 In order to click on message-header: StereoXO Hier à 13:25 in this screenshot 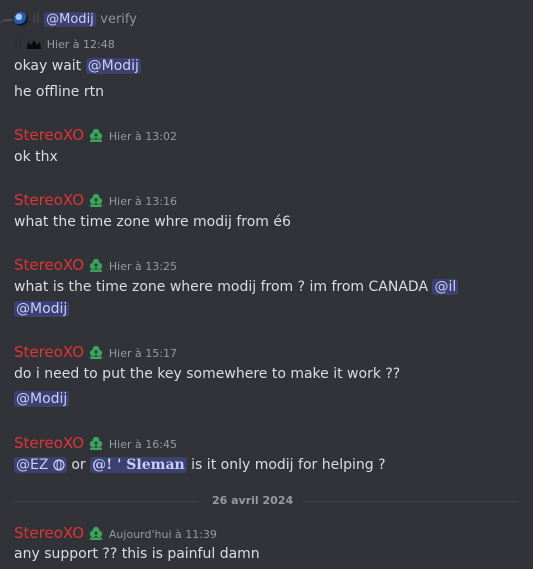, I will do `click(95, 265)`.